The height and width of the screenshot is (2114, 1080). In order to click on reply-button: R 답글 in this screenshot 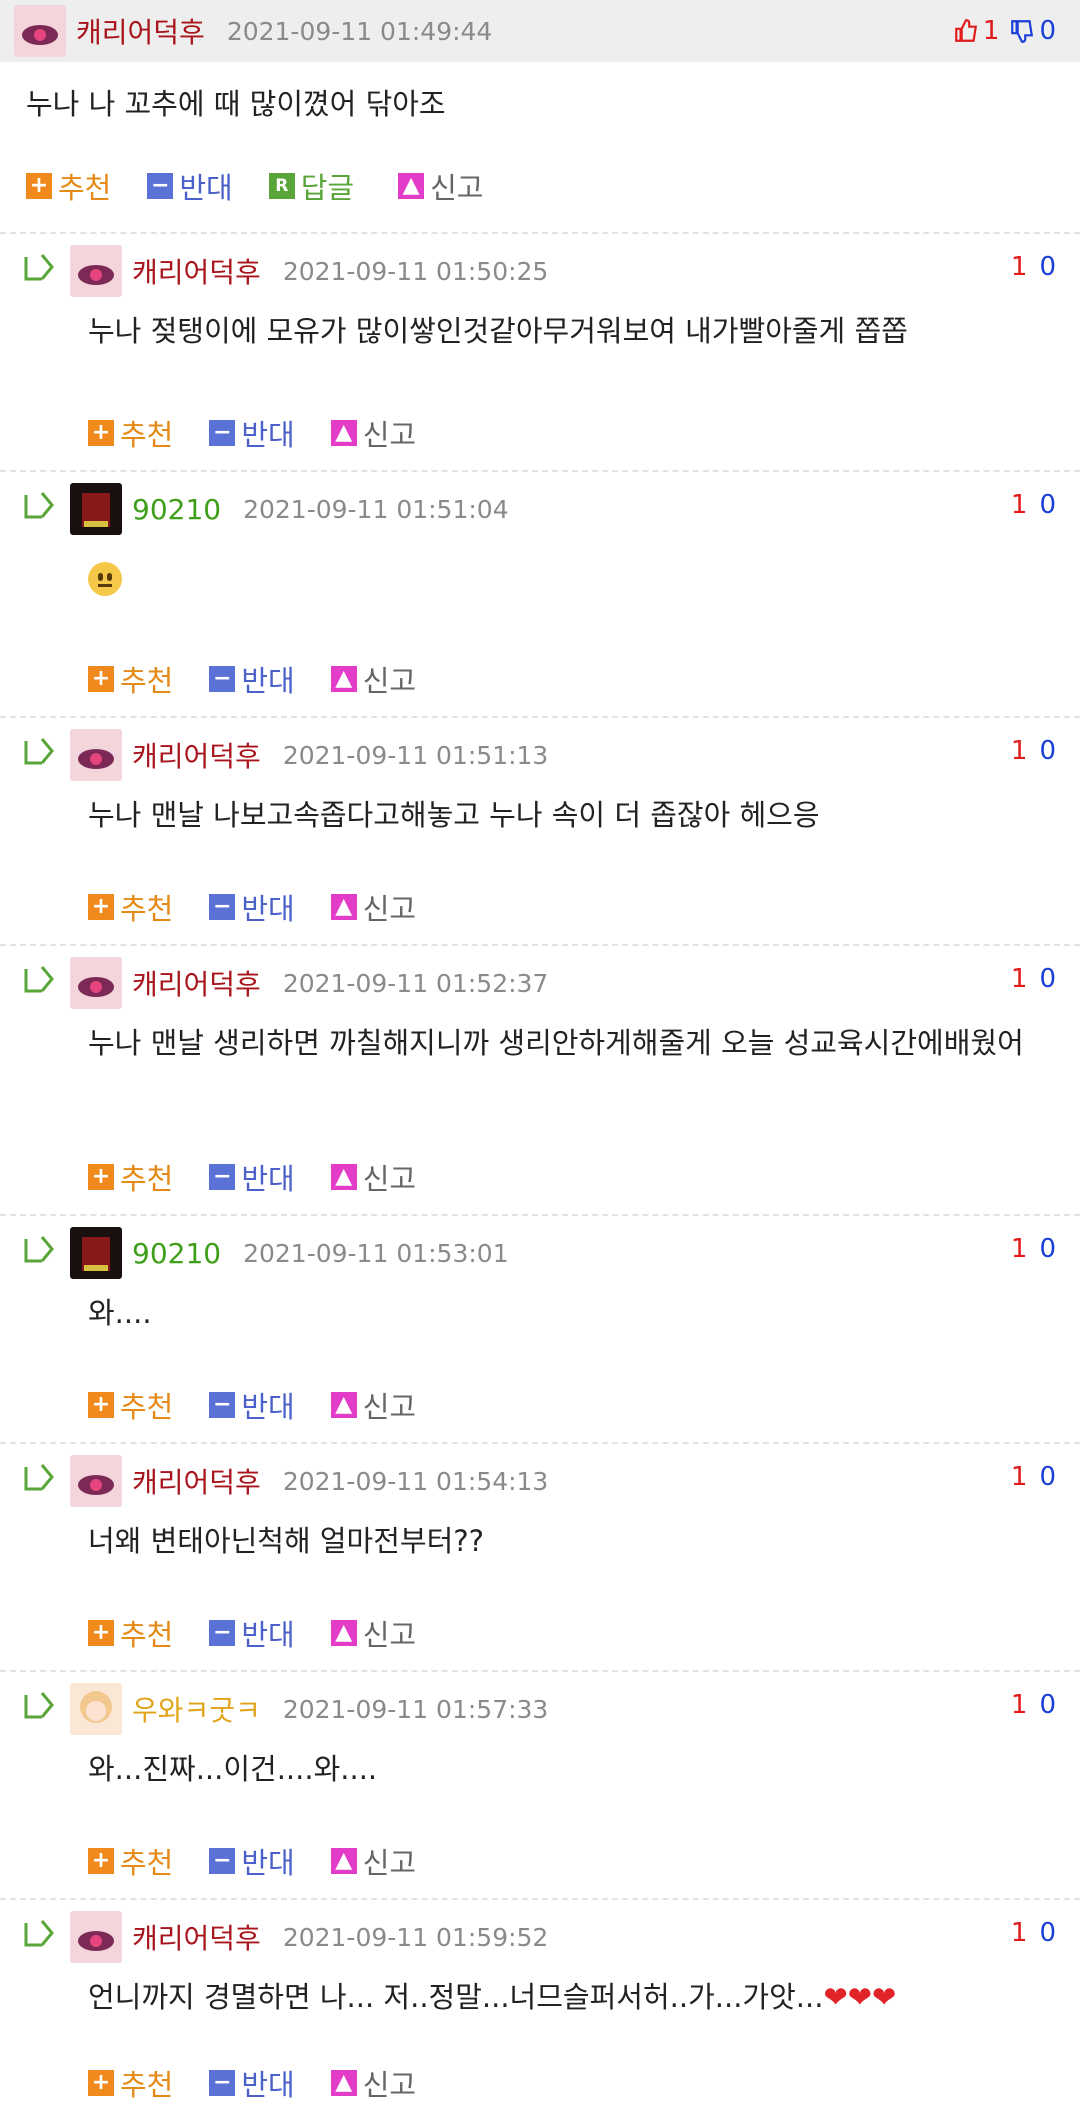, I will do `click(311, 186)`.